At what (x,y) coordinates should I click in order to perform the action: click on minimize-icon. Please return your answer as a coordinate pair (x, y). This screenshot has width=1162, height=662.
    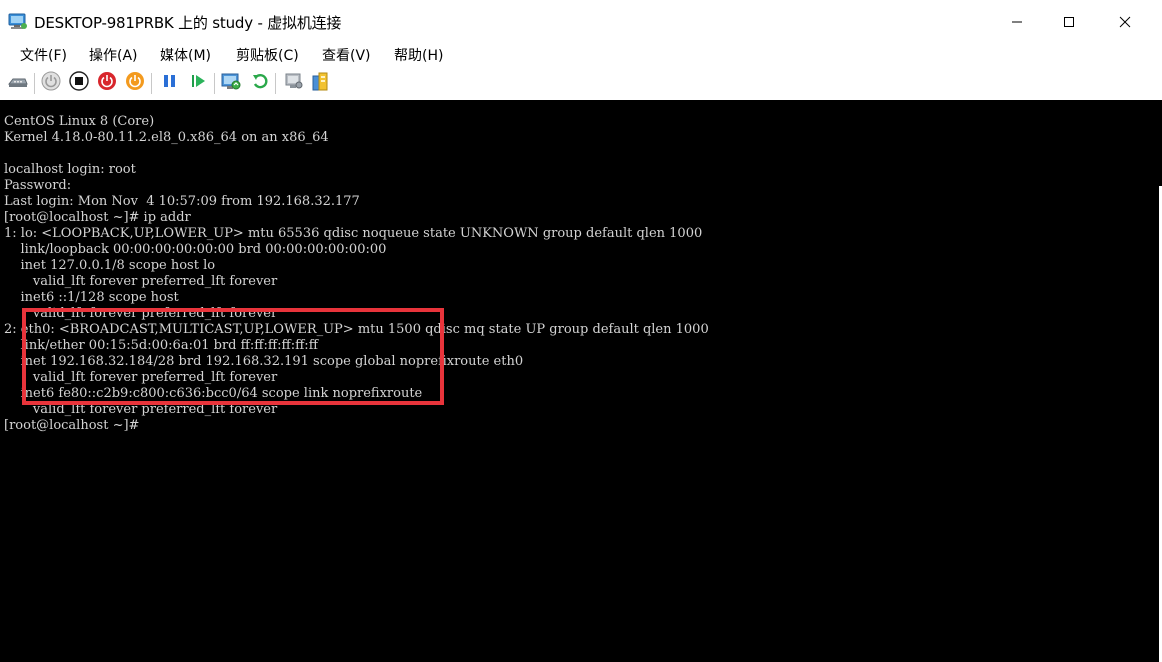
    Looking at the image, I should click on (1017, 22).